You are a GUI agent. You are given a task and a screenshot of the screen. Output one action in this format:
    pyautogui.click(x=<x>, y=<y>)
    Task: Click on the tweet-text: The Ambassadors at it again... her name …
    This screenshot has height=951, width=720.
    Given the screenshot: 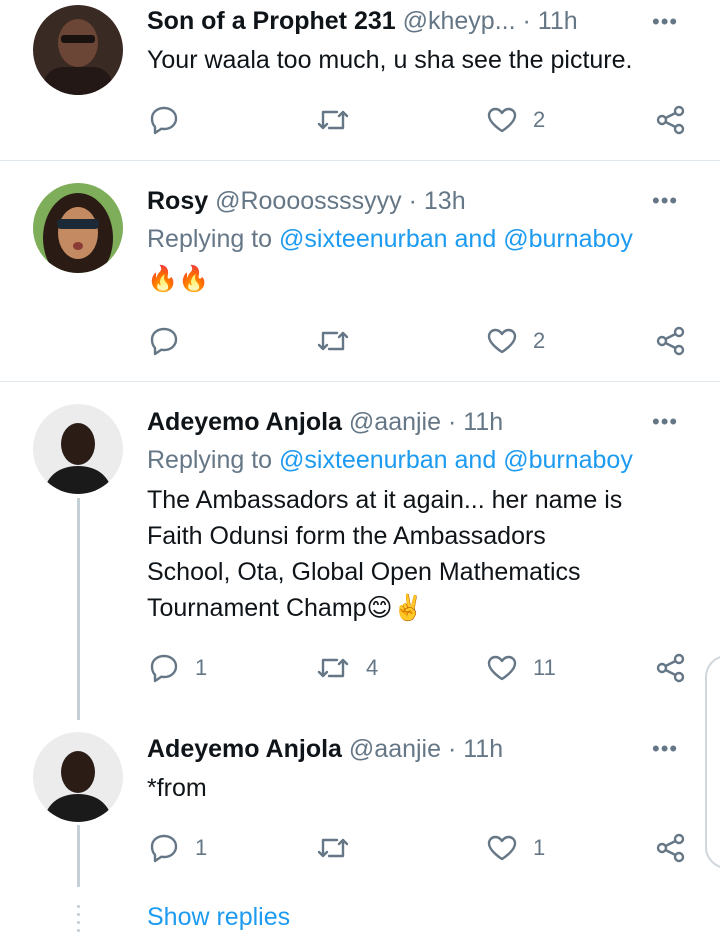 What is the action you would take?
    pyautogui.click(x=427, y=554)
    